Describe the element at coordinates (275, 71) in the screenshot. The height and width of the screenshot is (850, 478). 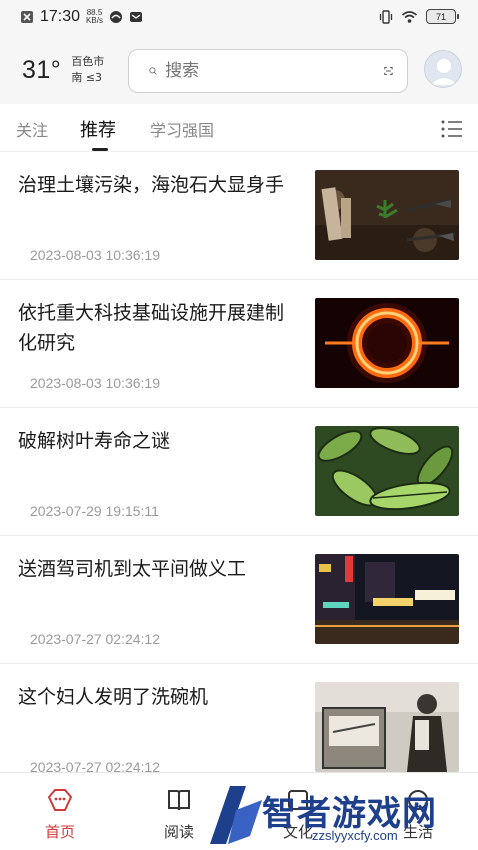
I see `search-input` at that location.